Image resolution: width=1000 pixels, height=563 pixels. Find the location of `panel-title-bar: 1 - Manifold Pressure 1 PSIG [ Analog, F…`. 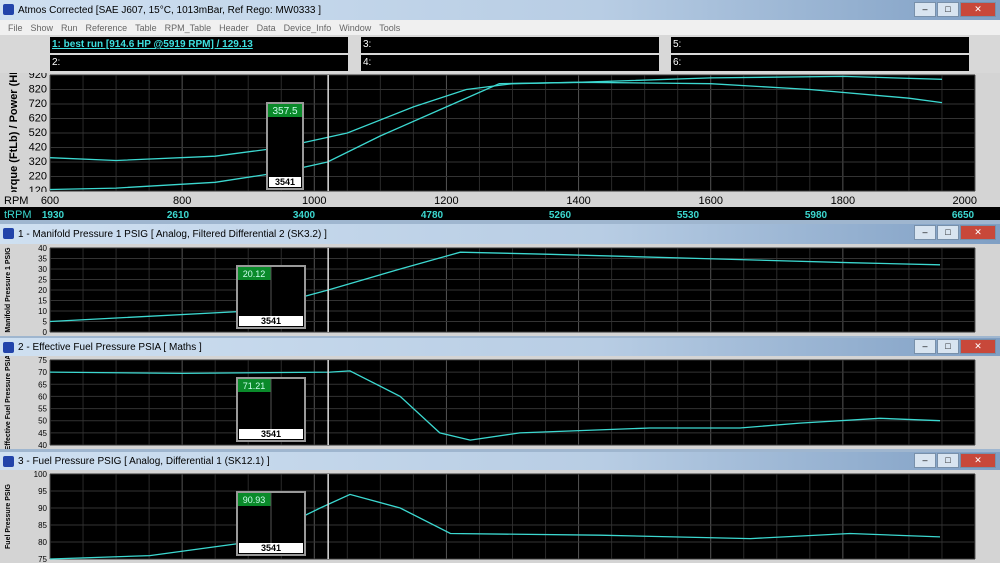

panel-title-bar: 1 - Manifold Pressure 1 PSIG [ Analog, F… is located at coordinates (500, 234).